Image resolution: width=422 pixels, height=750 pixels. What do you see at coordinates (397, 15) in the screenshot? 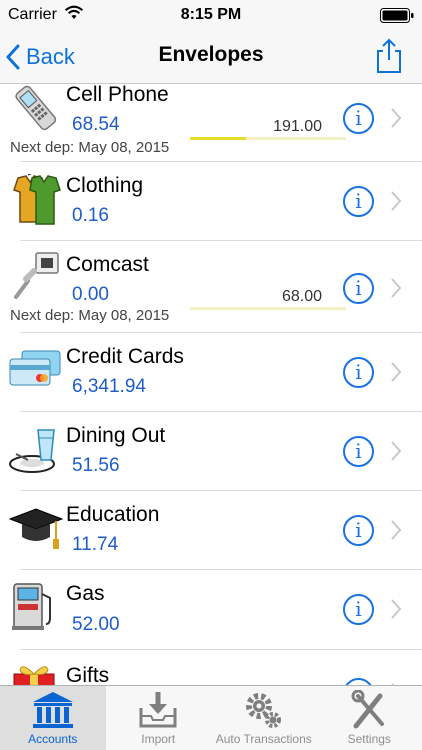
I see `battery-icon` at bounding box center [397, 15].